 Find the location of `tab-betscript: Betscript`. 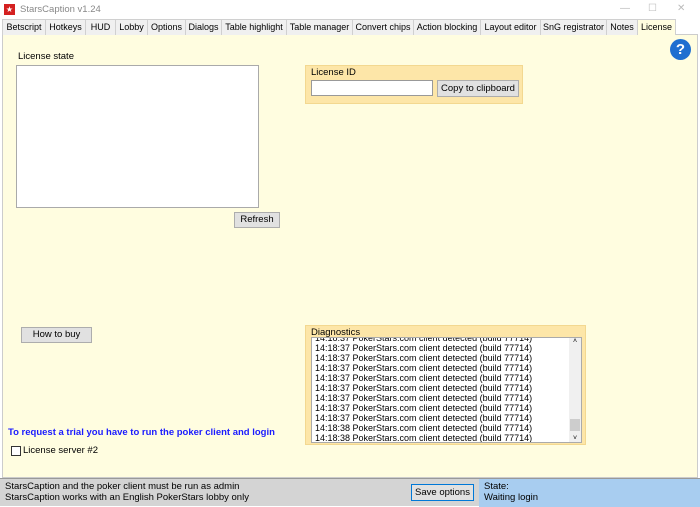

tab-betscript: Betscript is located at coordinates (24, 27).